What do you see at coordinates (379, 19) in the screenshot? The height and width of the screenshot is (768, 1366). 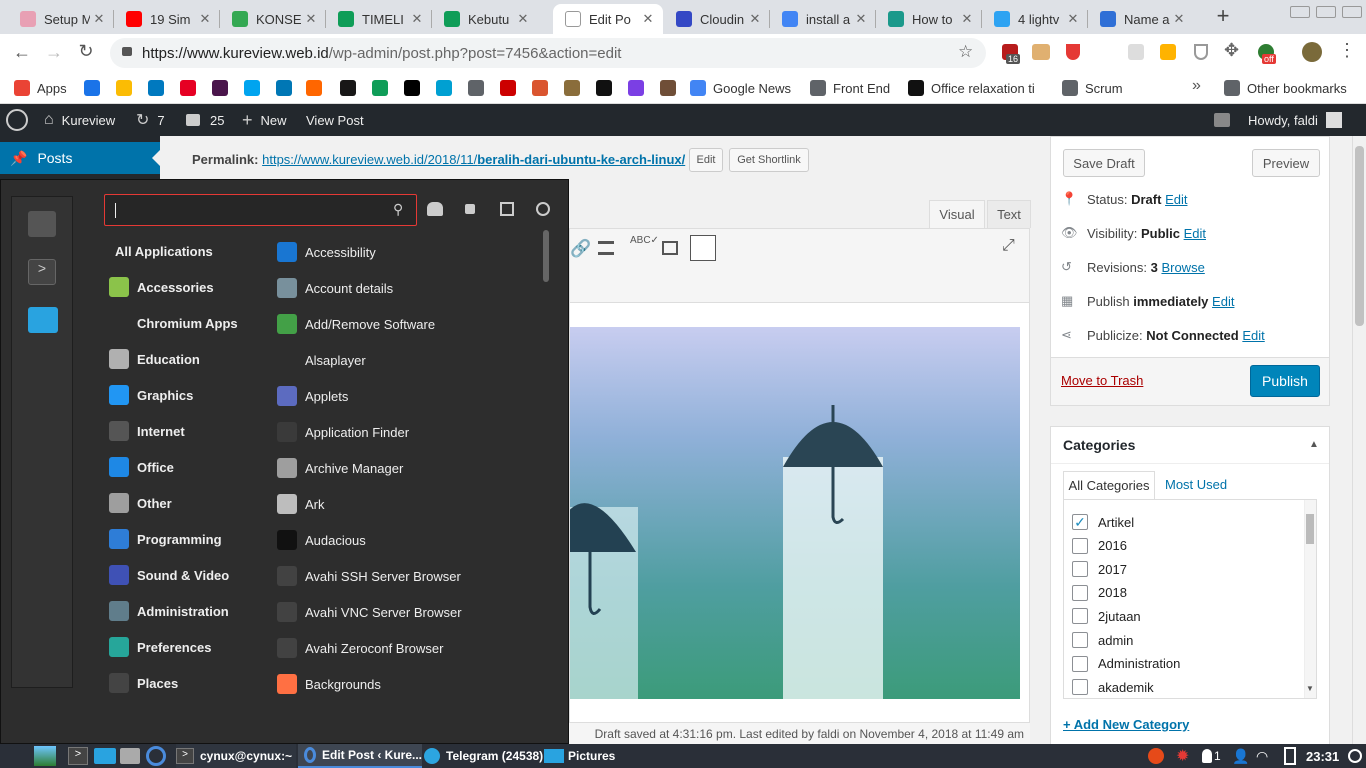 I see `browser-tab: TIMELI ✕` at bounding box center [379, 19].